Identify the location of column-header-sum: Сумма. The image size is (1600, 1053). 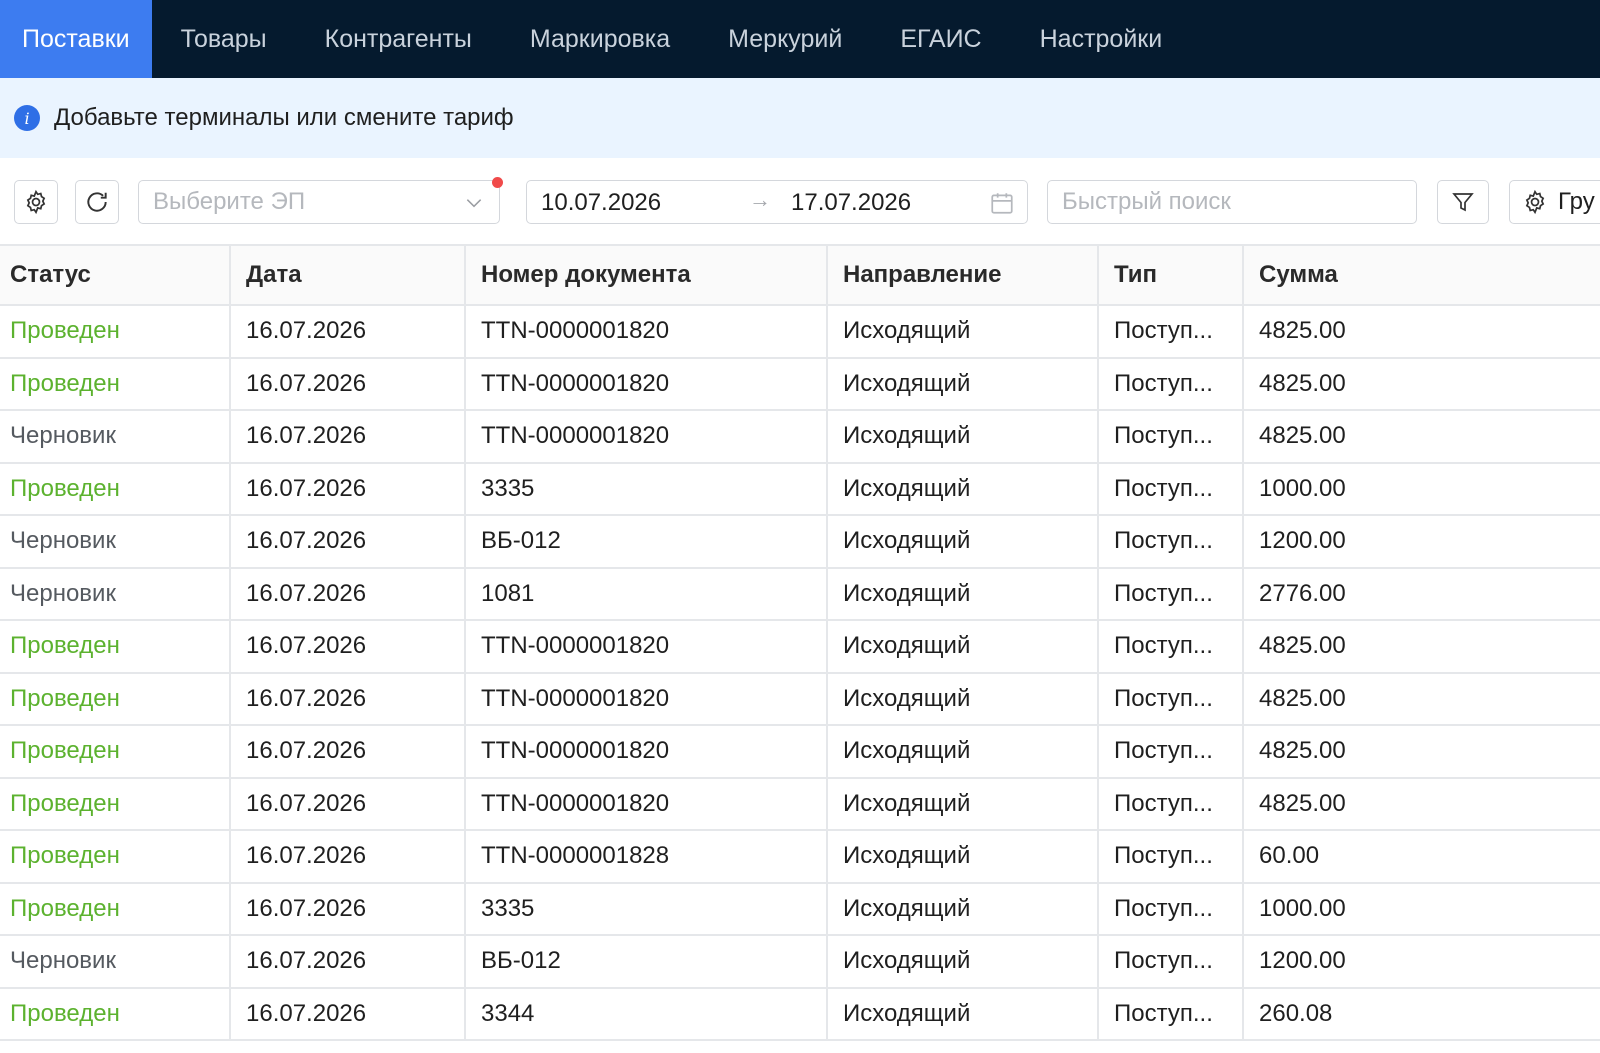
(1421, 276).